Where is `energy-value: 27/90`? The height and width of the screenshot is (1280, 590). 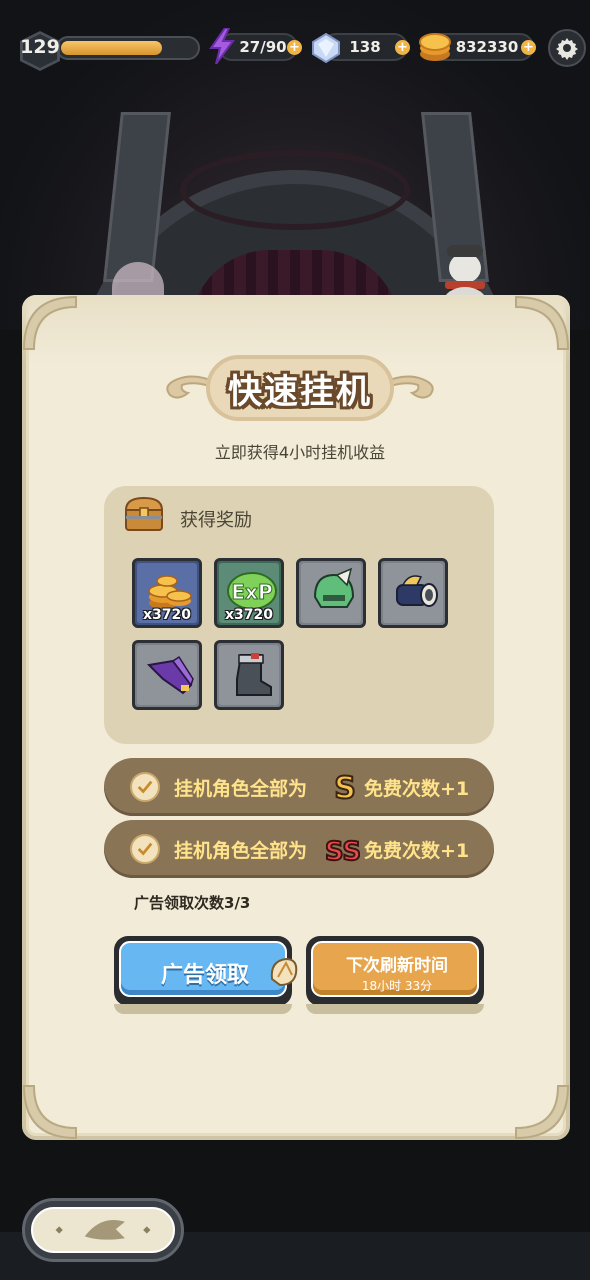
energy-value: 27/90 is located at coordinates (263, 47).